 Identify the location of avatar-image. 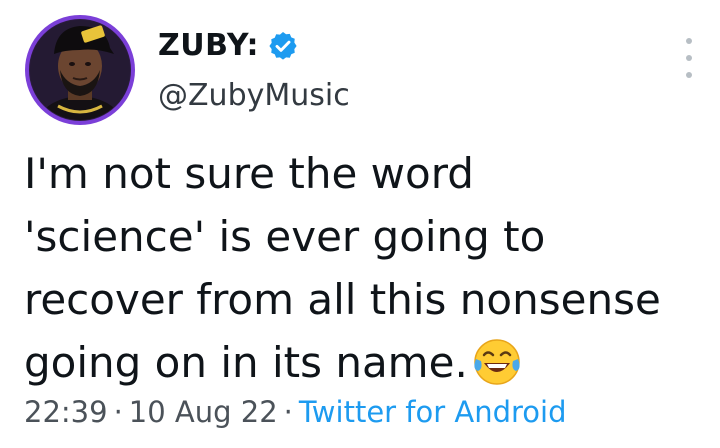
(80, 70).